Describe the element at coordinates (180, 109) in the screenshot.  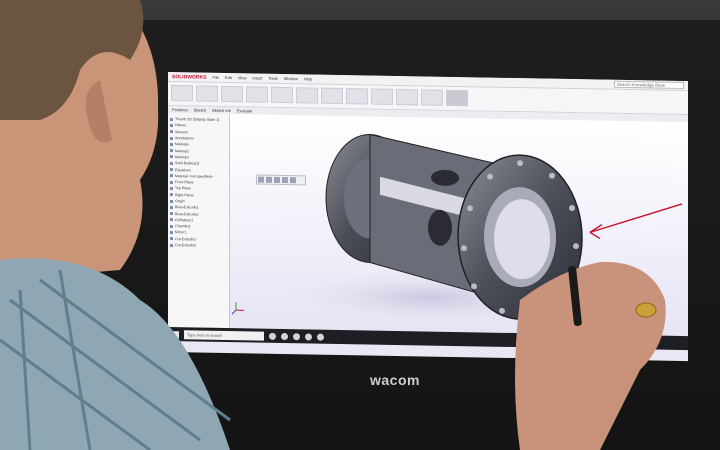
I see `tab-features: Features` at that location.